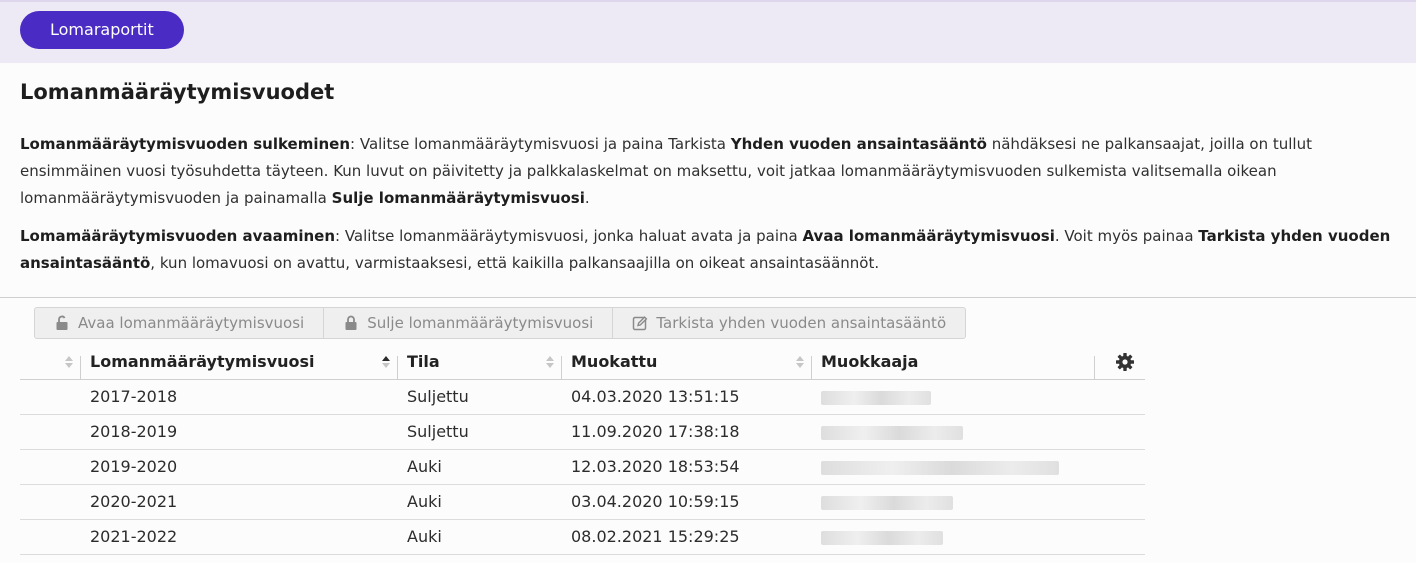 The image size is (1416, 563). I want to click on table-row: 2021-2022 Auki 08.02.2021 15:29:25, so click(582, 537).